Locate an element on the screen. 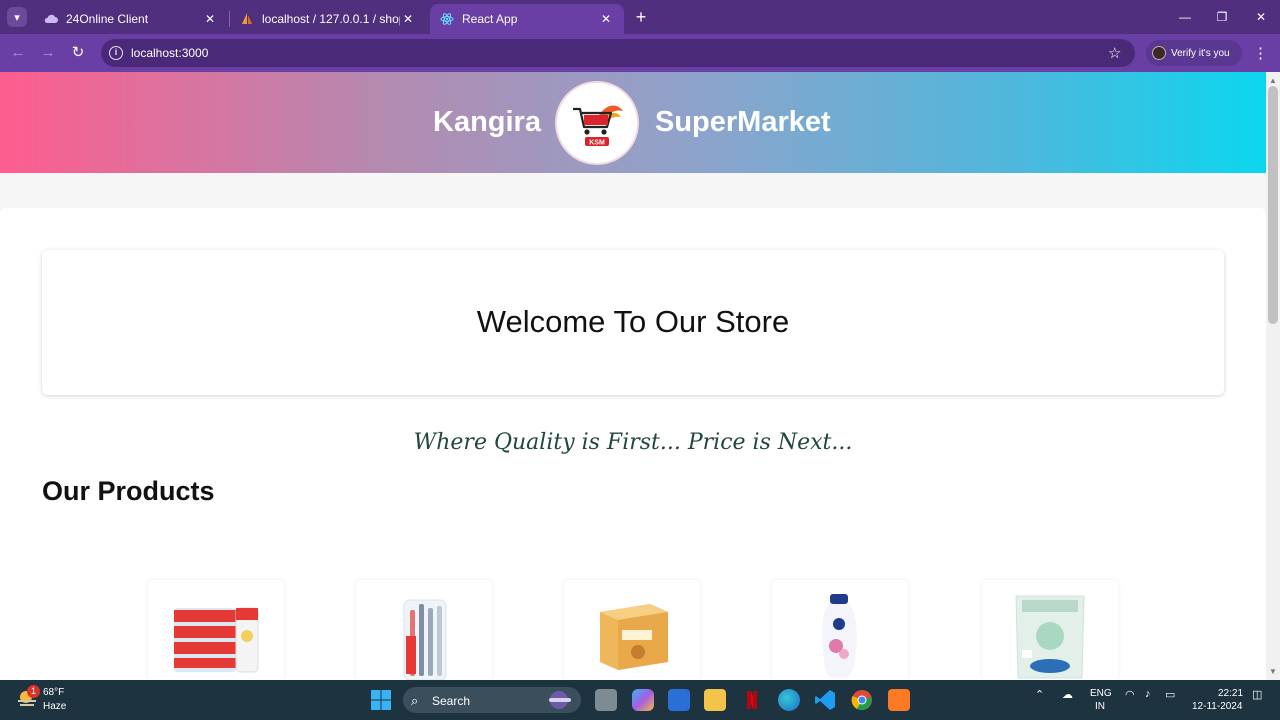 This screenshot has width=1280, height=720. svg-text: KSM is located at coordinates (597, 143).